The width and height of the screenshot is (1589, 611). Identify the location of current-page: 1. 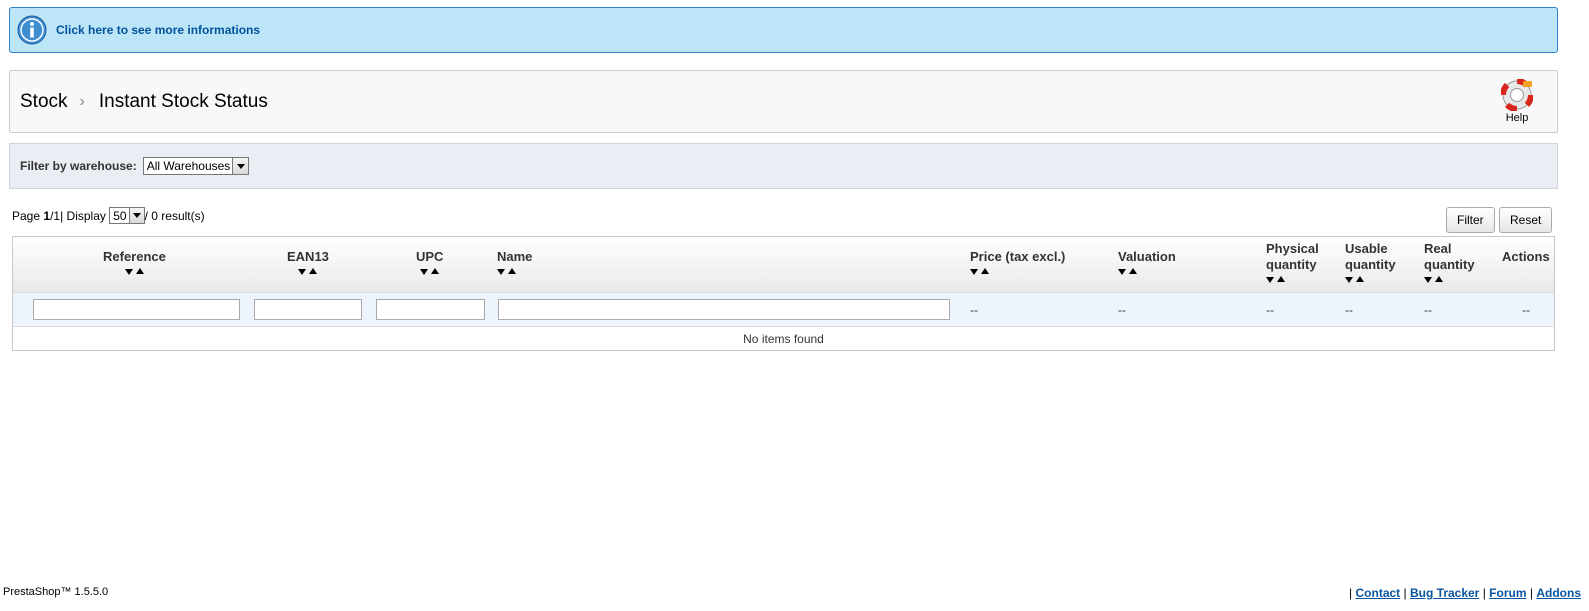
(47, 215).